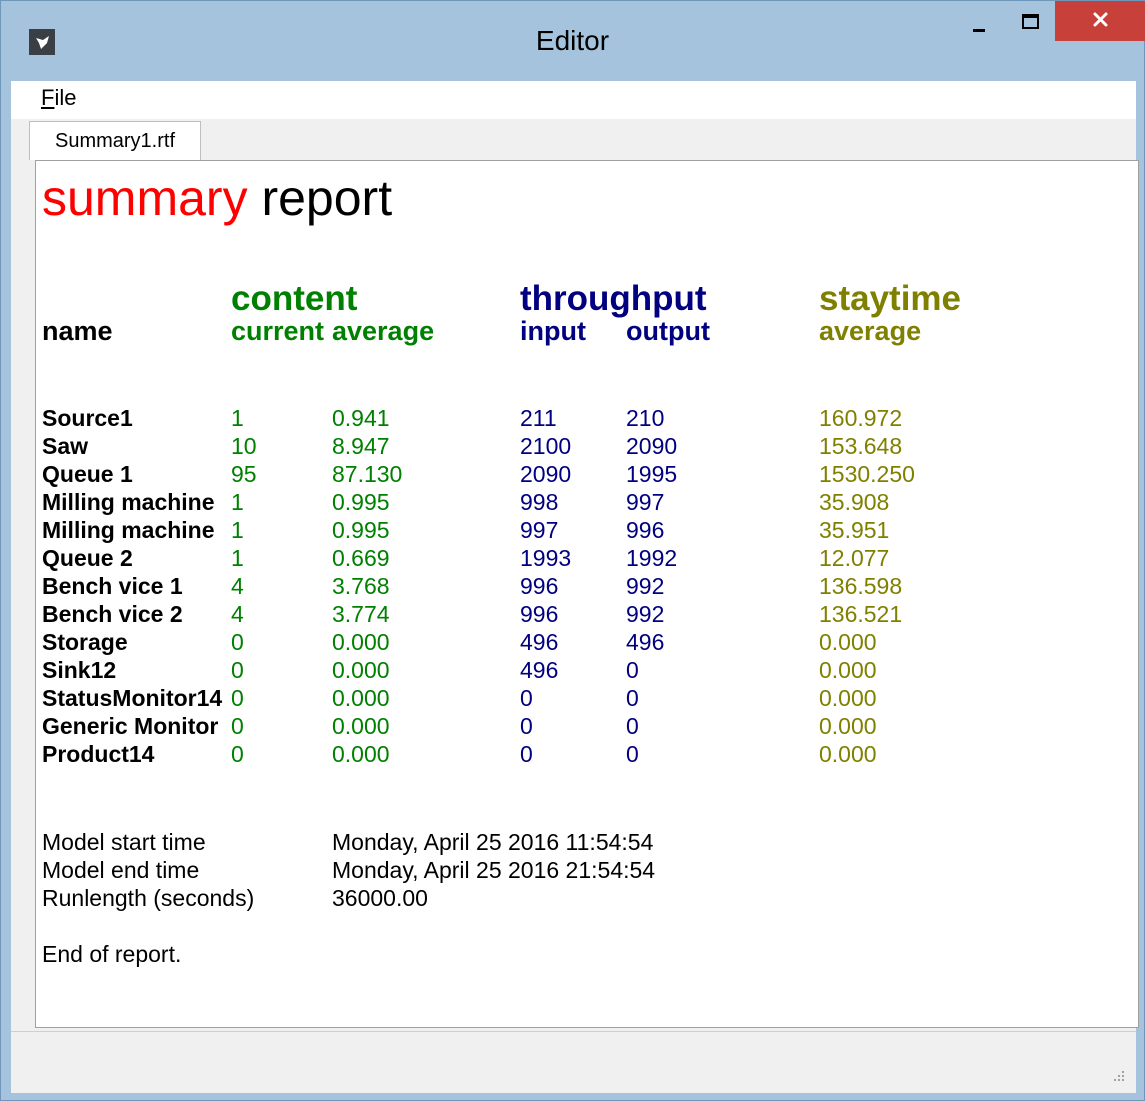 The height and width of the screenshot is (1101, 1145). I want to click on footer-end-label: Model end time, so click(121, 870).